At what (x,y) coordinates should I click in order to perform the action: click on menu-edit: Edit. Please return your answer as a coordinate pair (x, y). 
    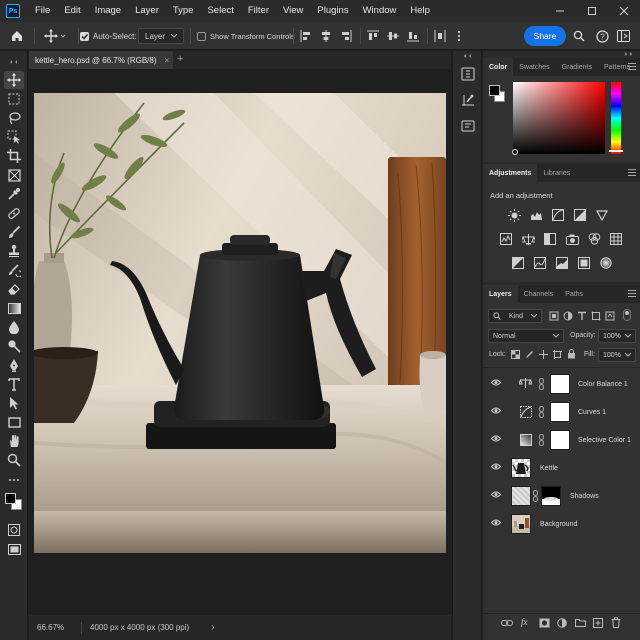
    Looking at the image, I should click on (72, 11).